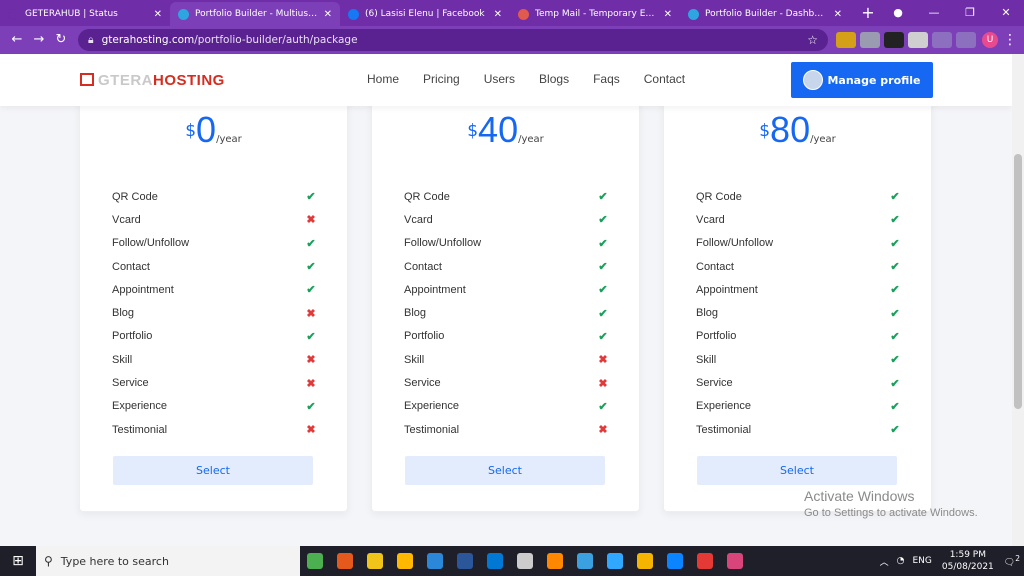 The width and height of the screenshot is (1024, 576). What do you see at coordinates (168, 561) in the screenshot?
I see `taskbar-search: ⚲ Type here to search` at bounding box center [168, 561].